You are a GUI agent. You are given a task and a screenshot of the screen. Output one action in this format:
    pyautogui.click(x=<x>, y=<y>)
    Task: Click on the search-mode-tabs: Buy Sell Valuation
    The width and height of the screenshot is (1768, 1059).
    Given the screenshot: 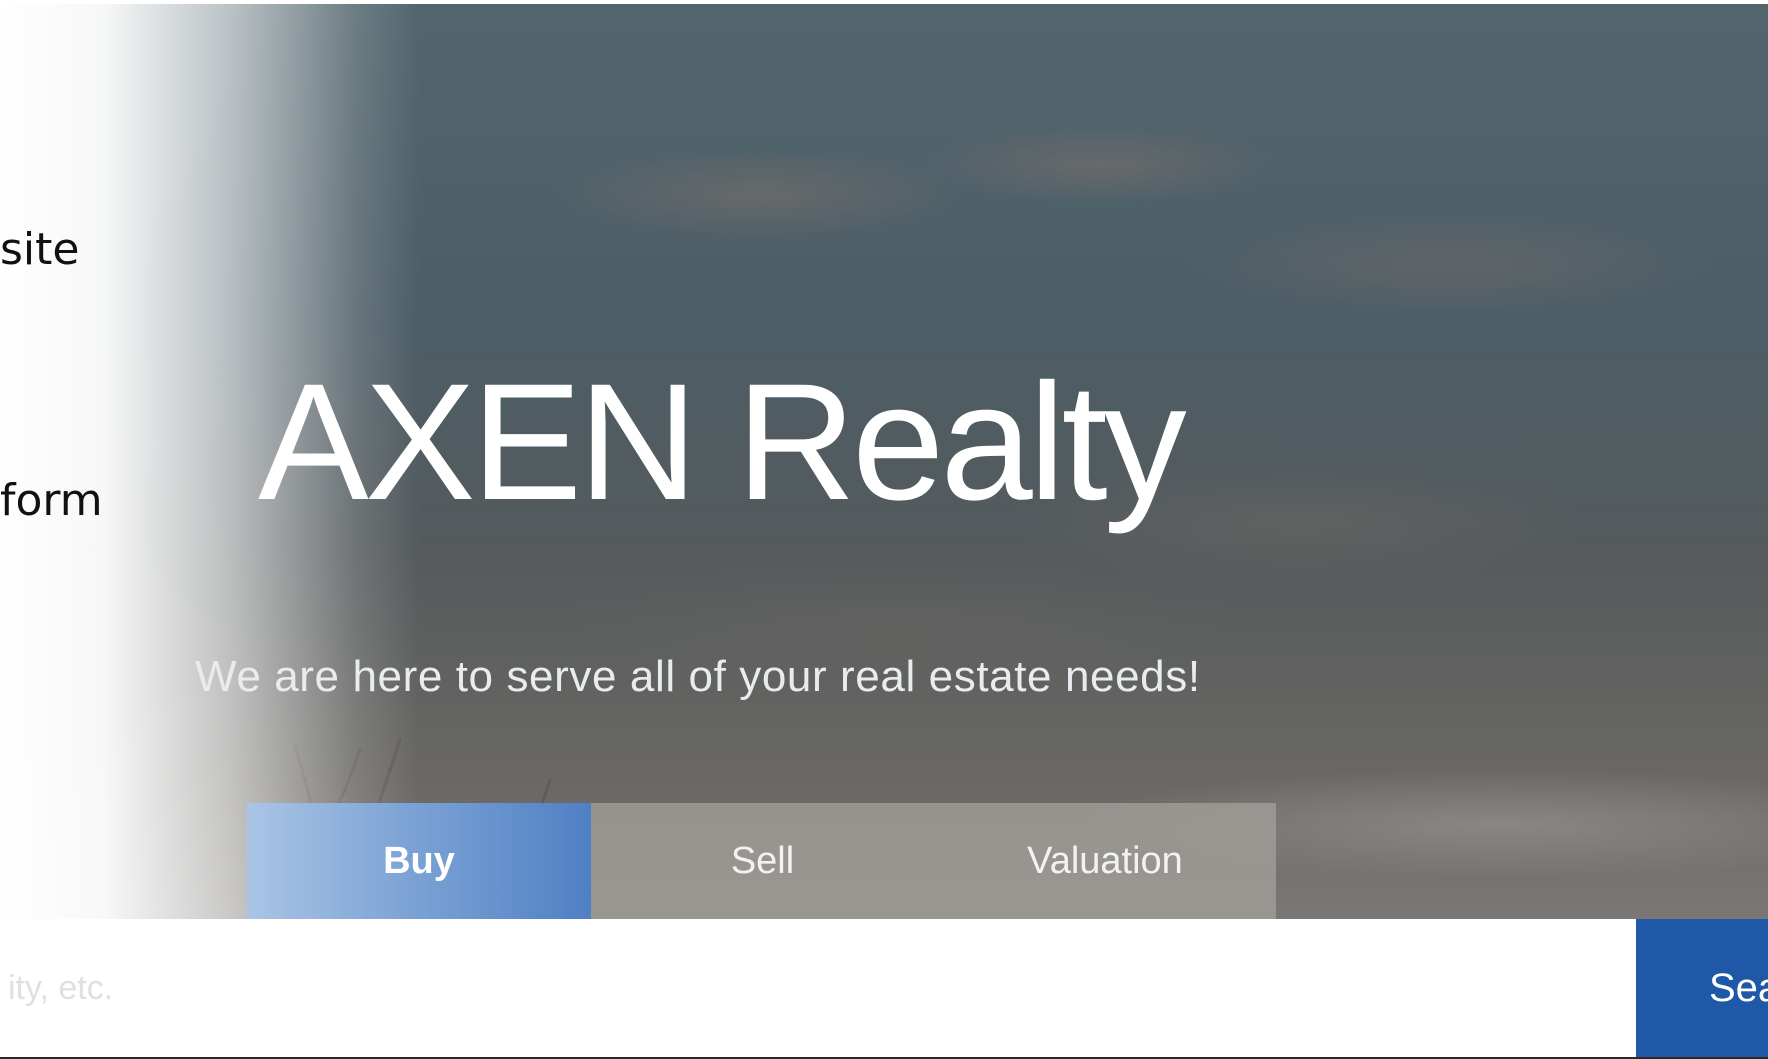 What is the action you would take?
    pyautogui.click(x=761, y=861)
    